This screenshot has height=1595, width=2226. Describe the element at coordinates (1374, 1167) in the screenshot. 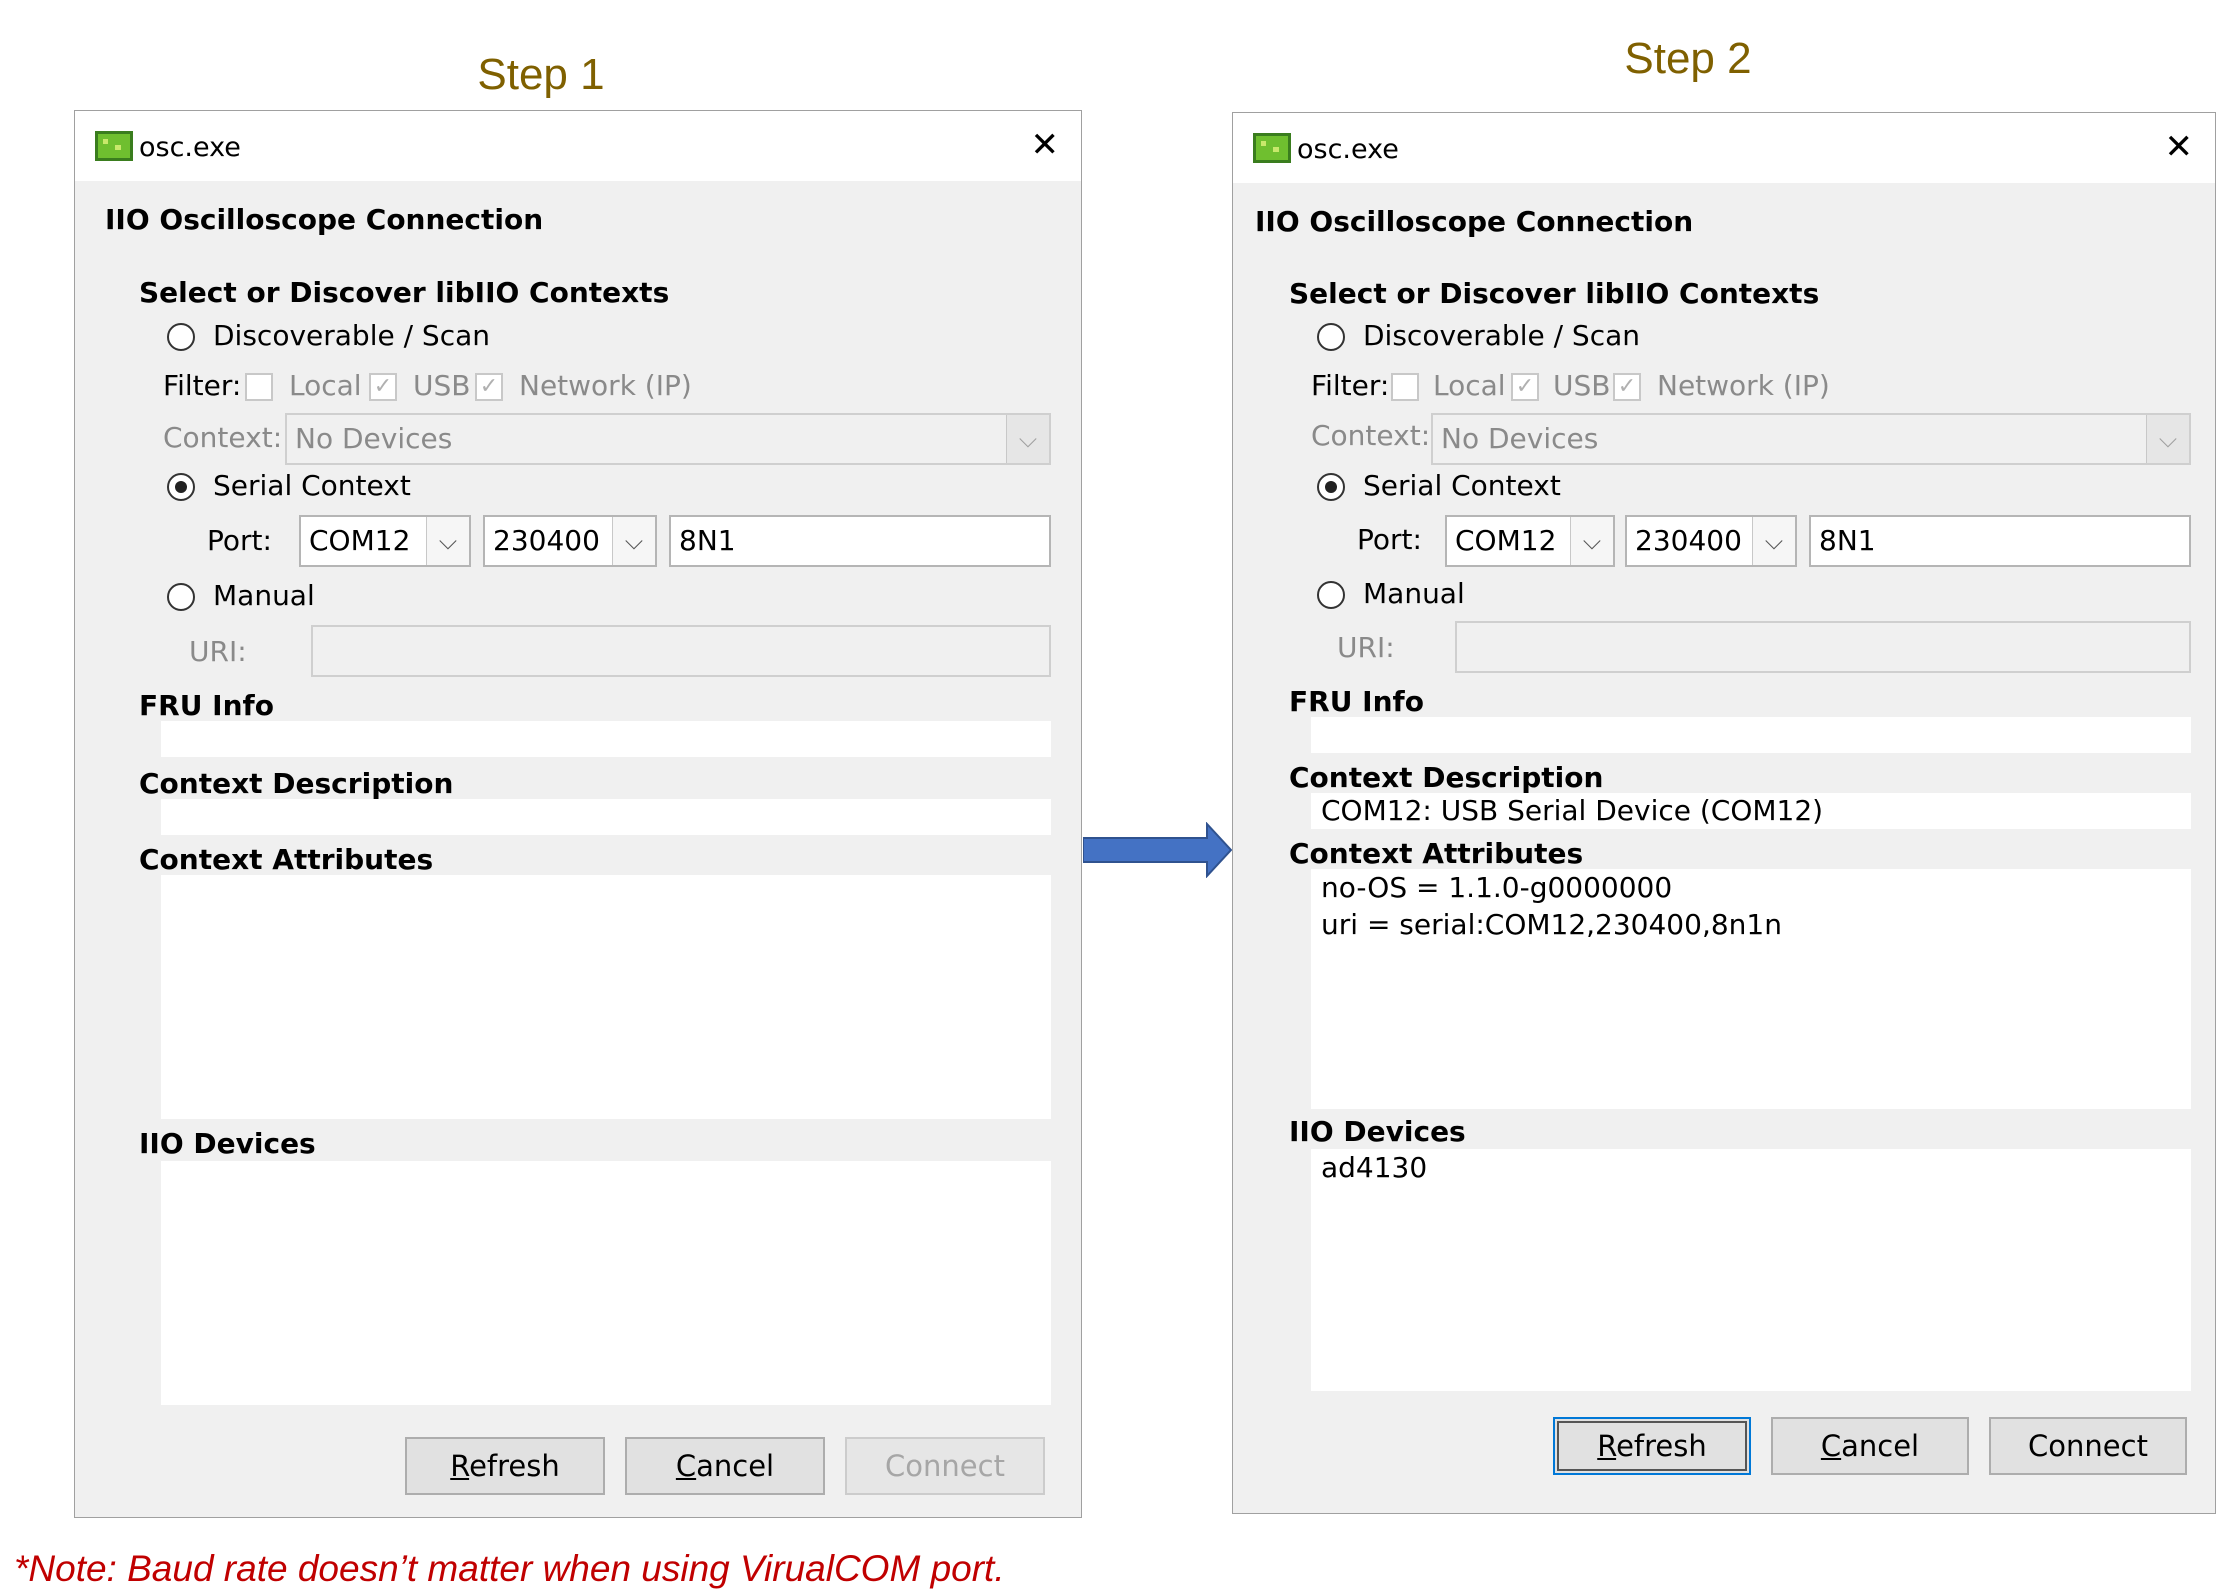

I see `iio-device-item: ad4130` at that location.